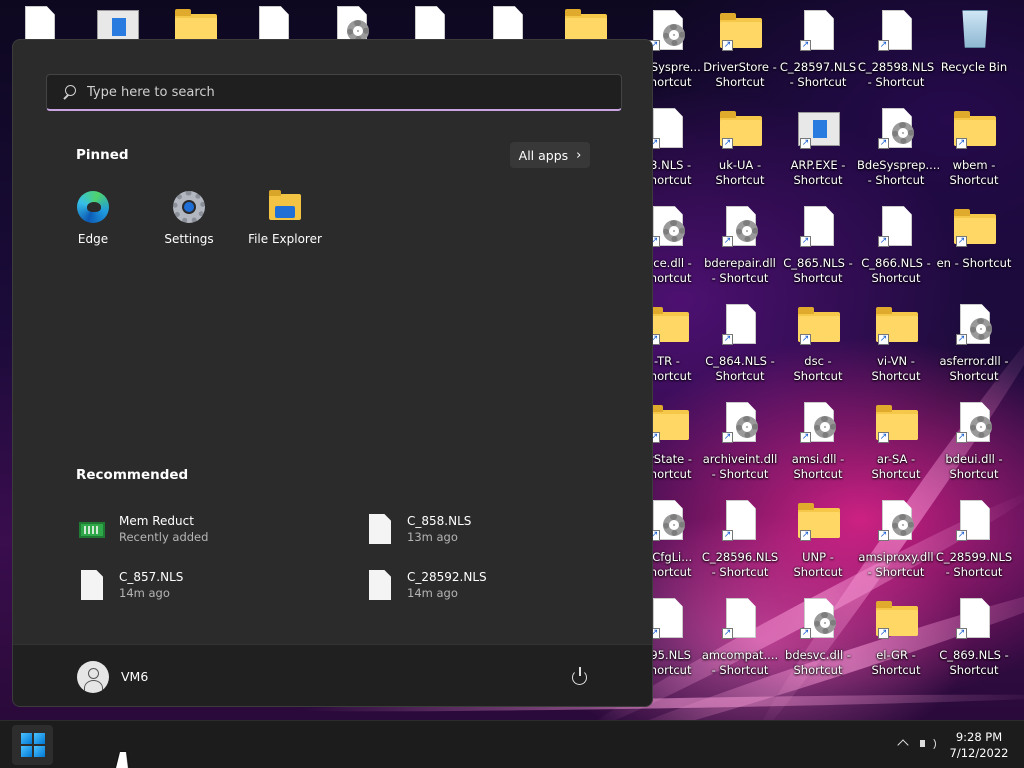 This screenshot has height=768, width=1024. What do you see at coordinates (896, 368) in the screenshot?
I see `desktop-icon-label: vi-VN - Shortcut` at bounding box center [896, 368].